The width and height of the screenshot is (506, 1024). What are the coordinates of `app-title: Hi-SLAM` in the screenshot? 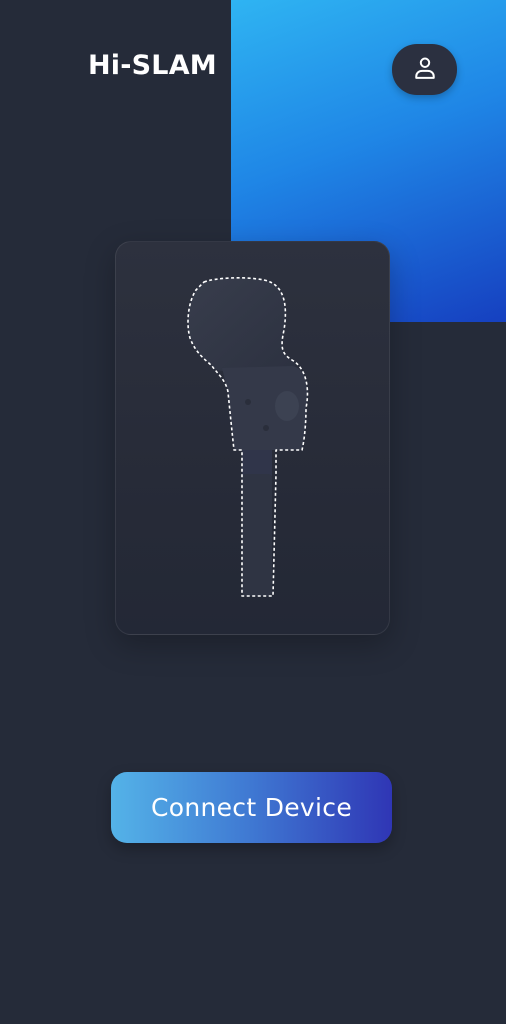 It's located at (152, 65).